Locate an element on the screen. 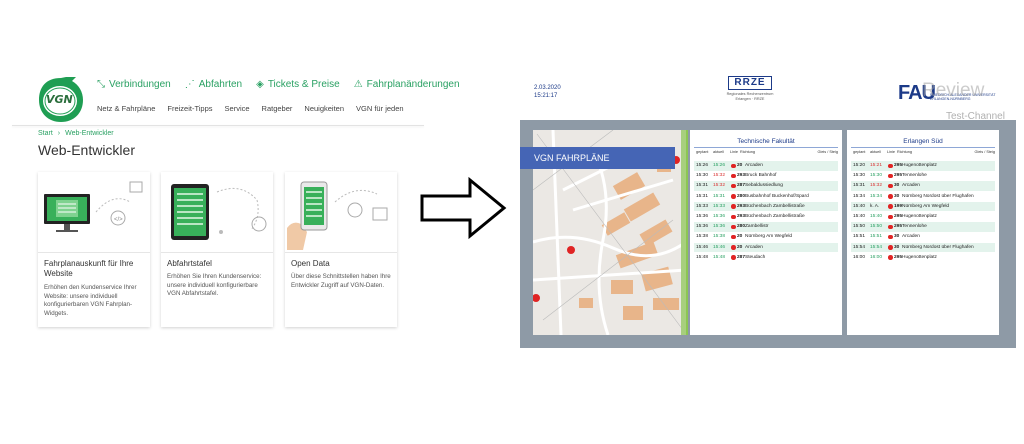 This screenshot has height=444, width=1024. destination: Sebaldussiedlung is located at coordinates (764, 186).